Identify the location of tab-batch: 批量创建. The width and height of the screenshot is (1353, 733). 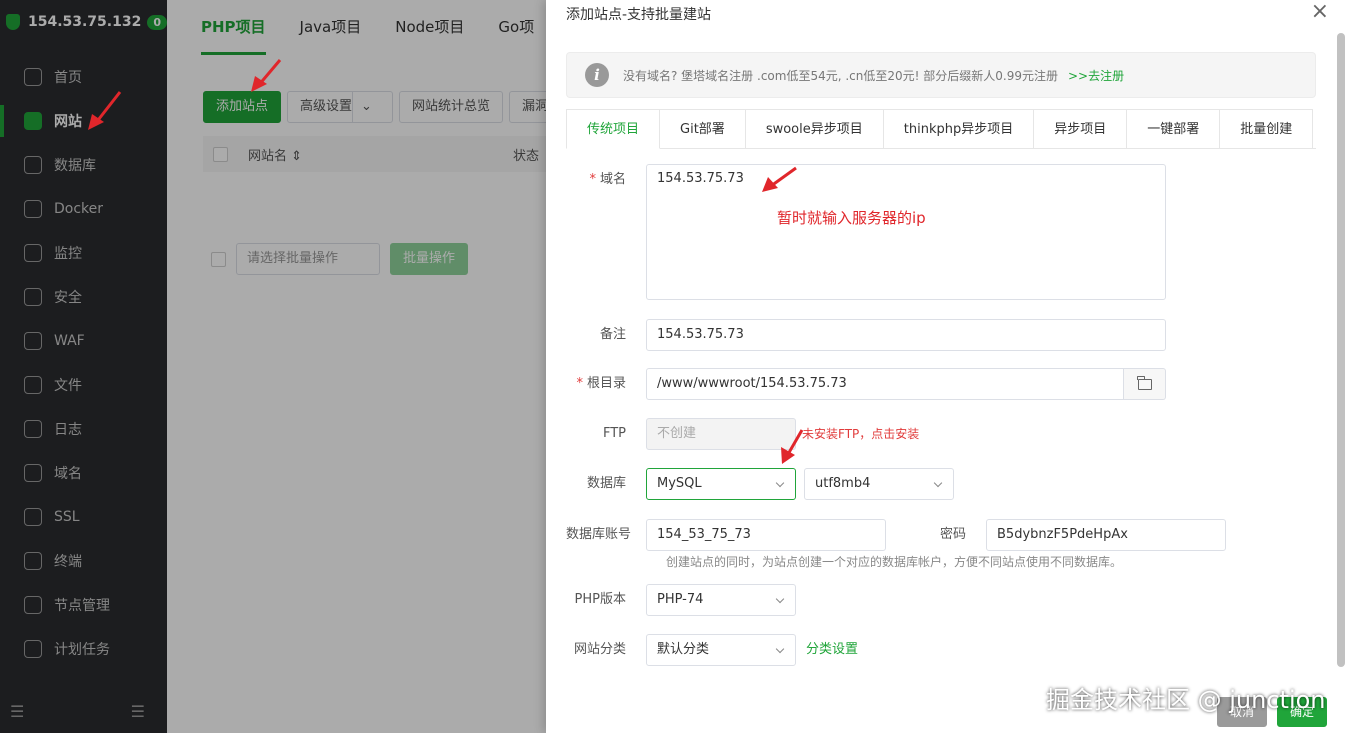
(1267, 129).